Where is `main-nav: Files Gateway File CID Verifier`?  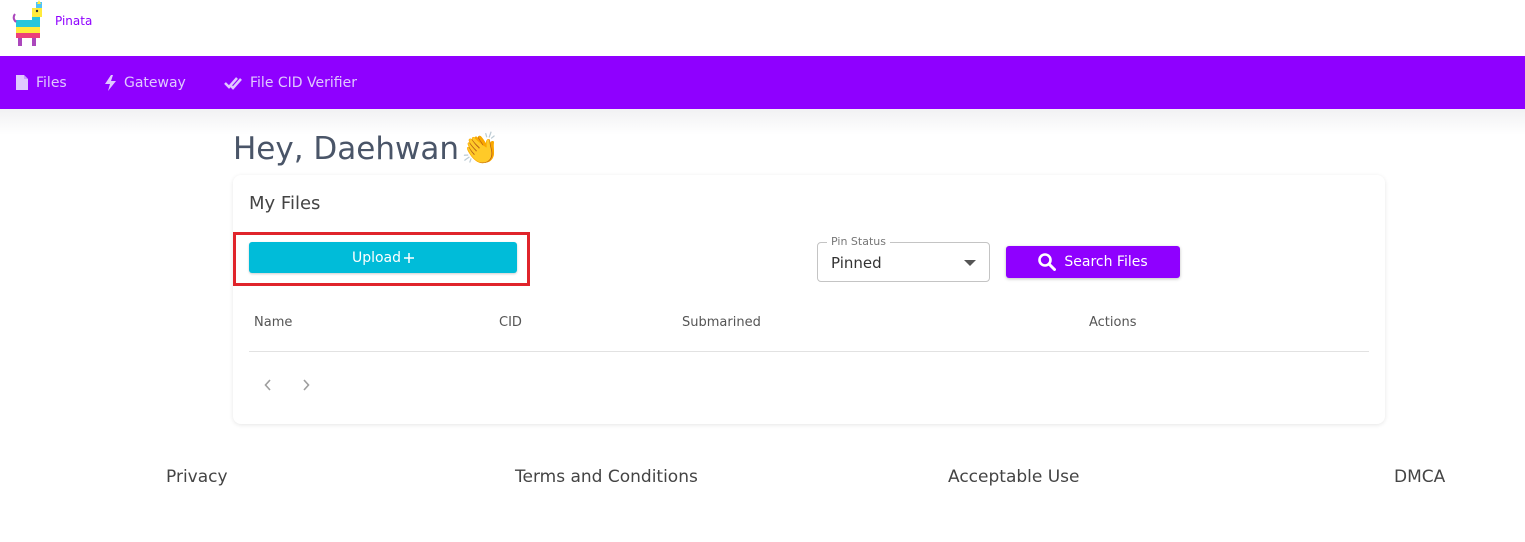 main-nav: Files Gateway File CID Verifier is located at coordinates (762, 82).